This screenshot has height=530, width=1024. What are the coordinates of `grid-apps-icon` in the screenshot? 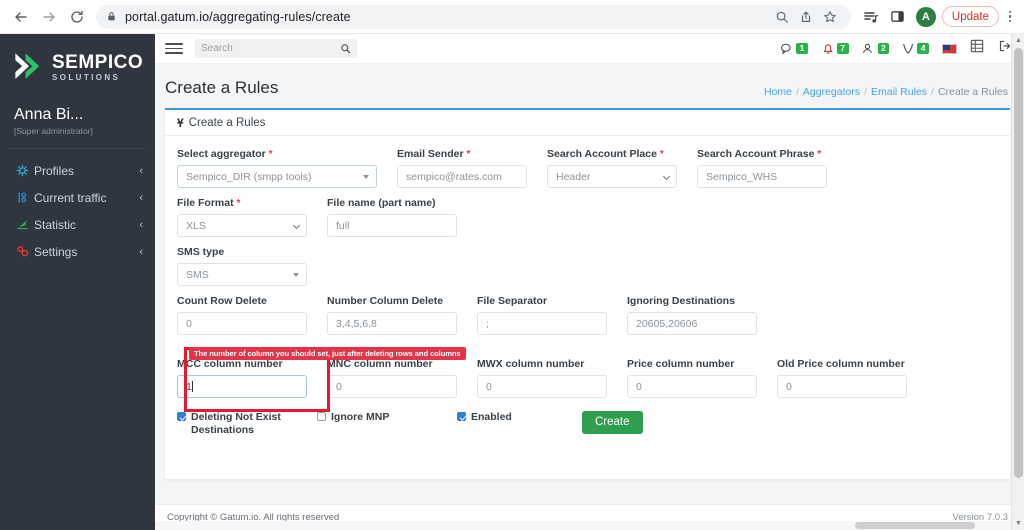 It's located at (977, 48).